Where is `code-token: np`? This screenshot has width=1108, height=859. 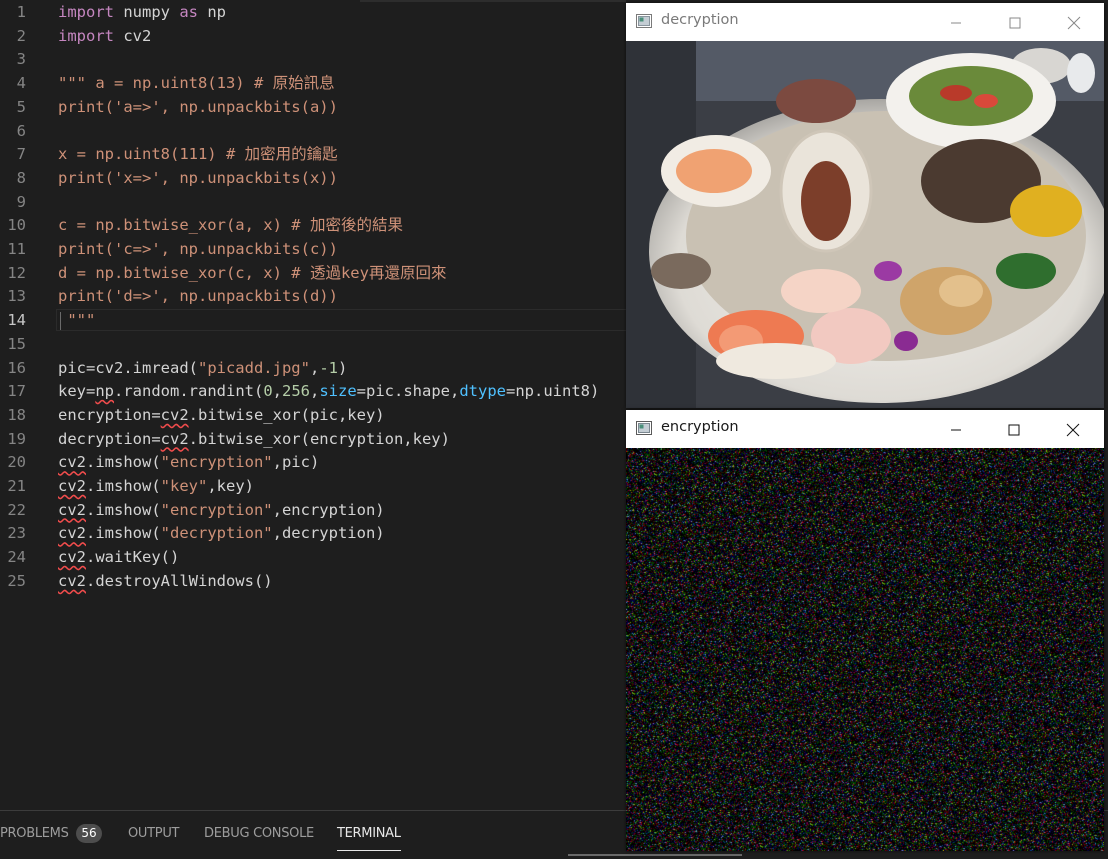 code-token: np is located at coordinates (212, 12).